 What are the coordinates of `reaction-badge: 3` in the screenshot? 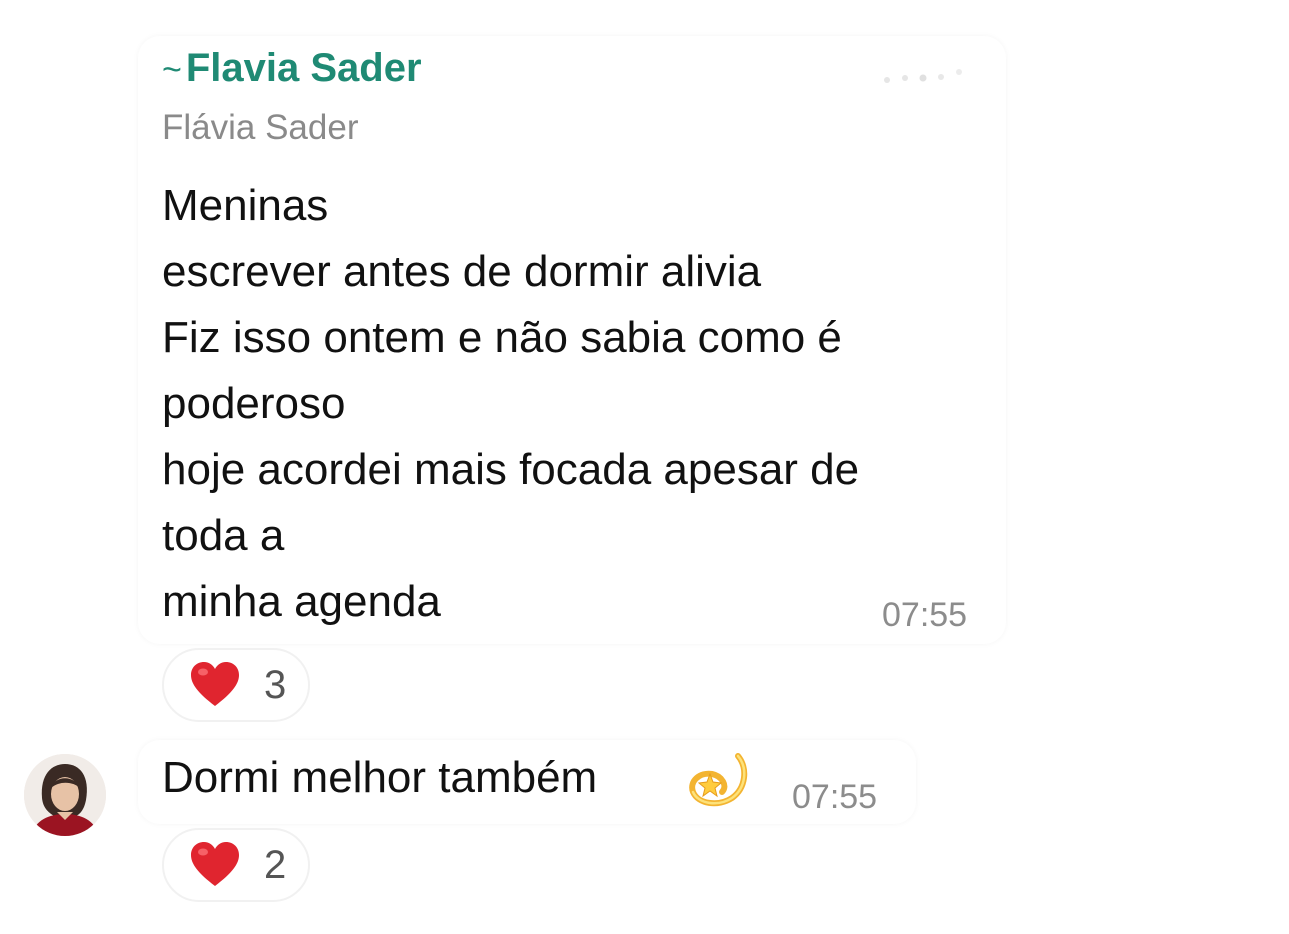 It's located at (236, 685).